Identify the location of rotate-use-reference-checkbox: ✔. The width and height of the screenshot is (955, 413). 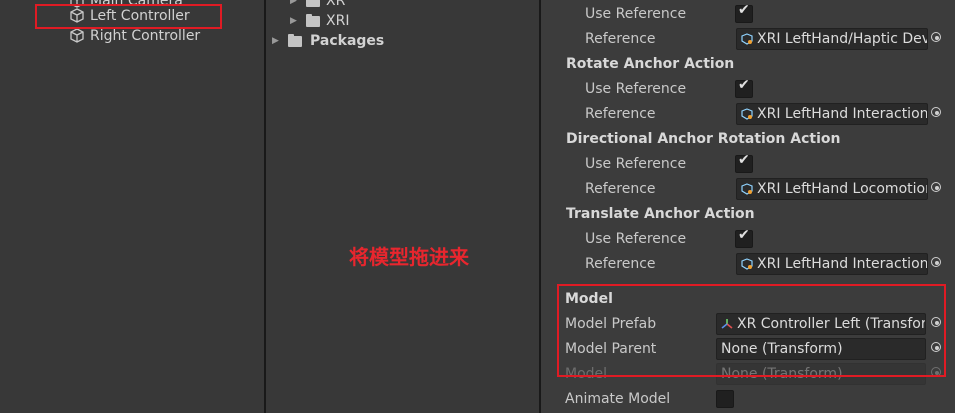
(744, 87).